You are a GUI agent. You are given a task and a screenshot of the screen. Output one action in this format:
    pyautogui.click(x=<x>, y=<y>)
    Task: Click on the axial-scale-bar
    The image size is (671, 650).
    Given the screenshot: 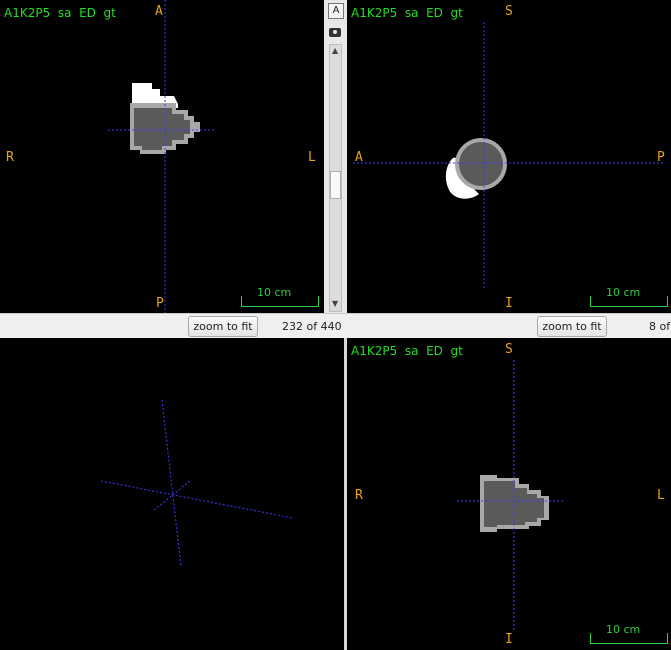 What is the action you would take?
    pyautogui.click(x=280, y=301)
    